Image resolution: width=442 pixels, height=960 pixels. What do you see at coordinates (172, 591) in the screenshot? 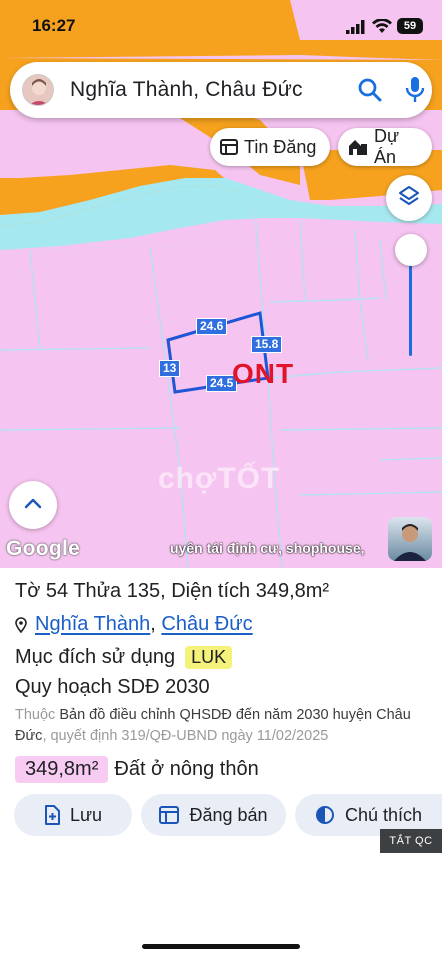
I see `parcel-title: Tờ 54 Thửa 135, Diện tích 349,8m²` at bounding box center [172, 591].